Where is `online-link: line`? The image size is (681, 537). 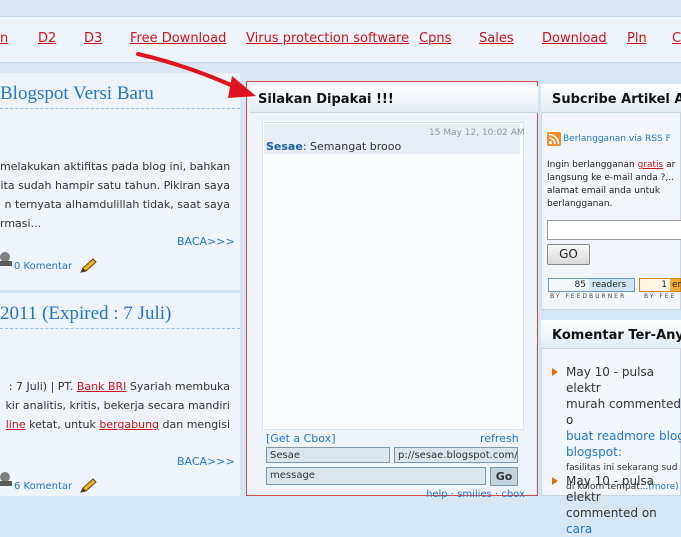
online-link: line is located at coordinates (16, 424).